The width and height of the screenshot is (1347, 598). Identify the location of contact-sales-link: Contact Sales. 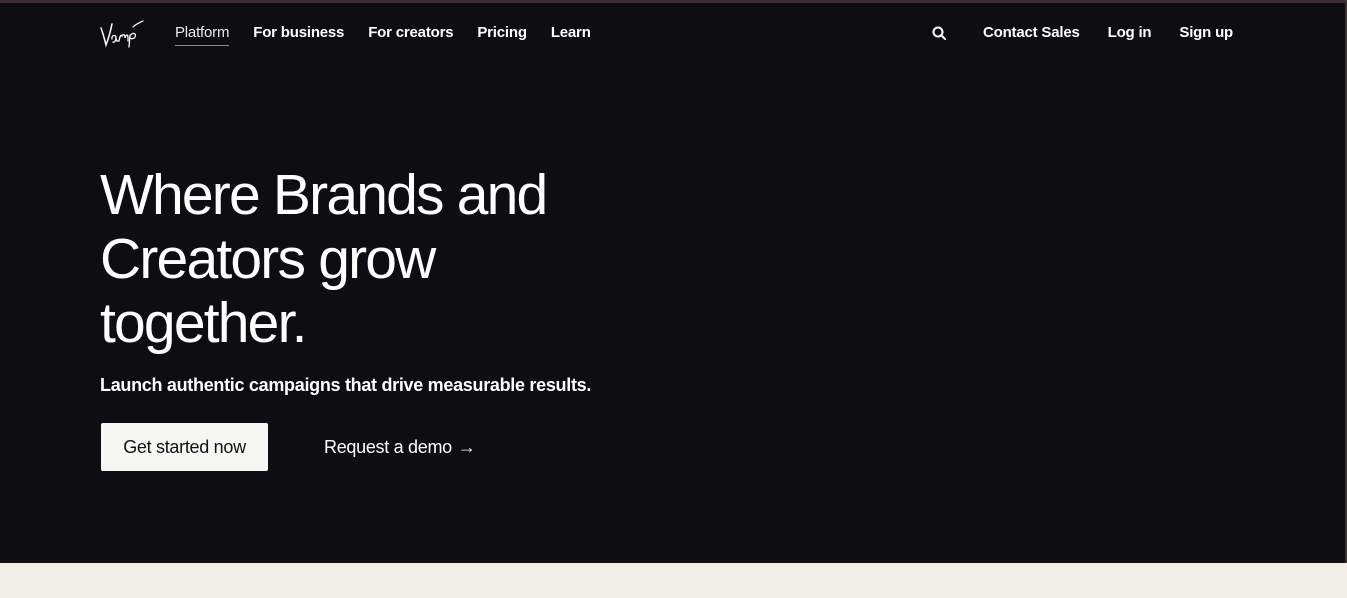
(1031, 33).